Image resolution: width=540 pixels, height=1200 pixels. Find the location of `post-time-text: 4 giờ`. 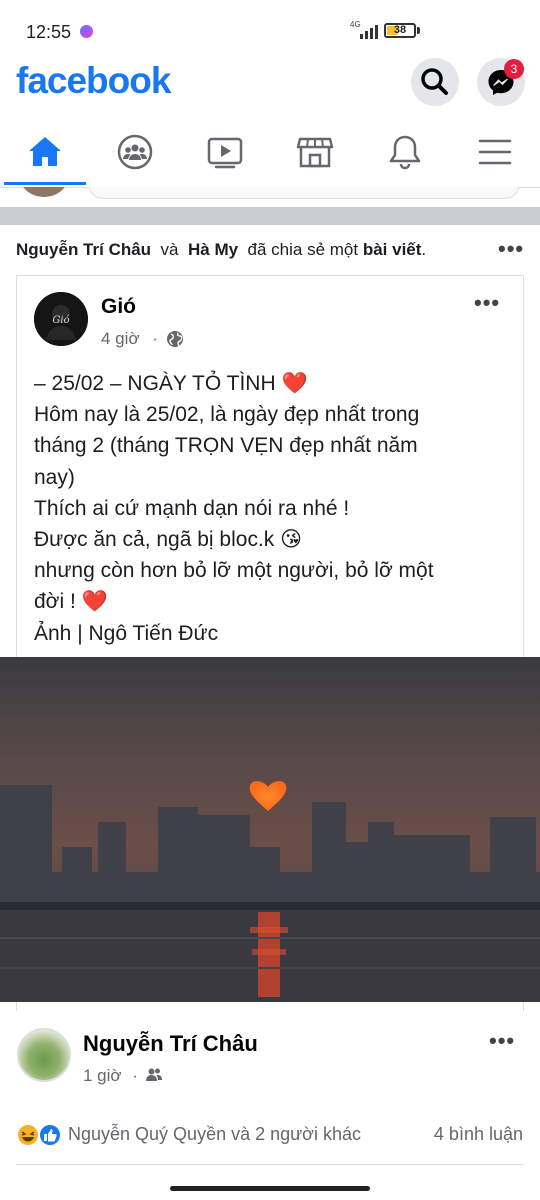

post-time-text: 4 giờ is located at coordinates (120, 338).